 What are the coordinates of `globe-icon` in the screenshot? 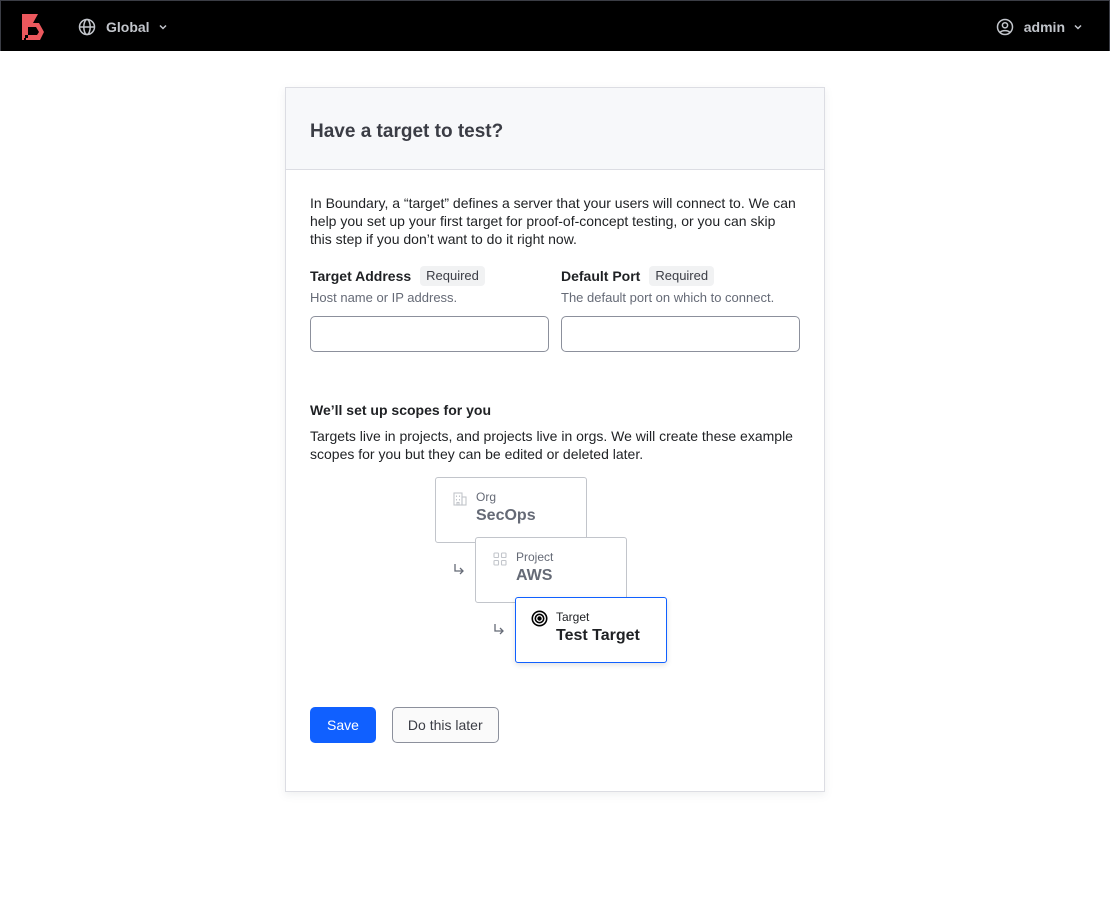 It's located at (87, 27).